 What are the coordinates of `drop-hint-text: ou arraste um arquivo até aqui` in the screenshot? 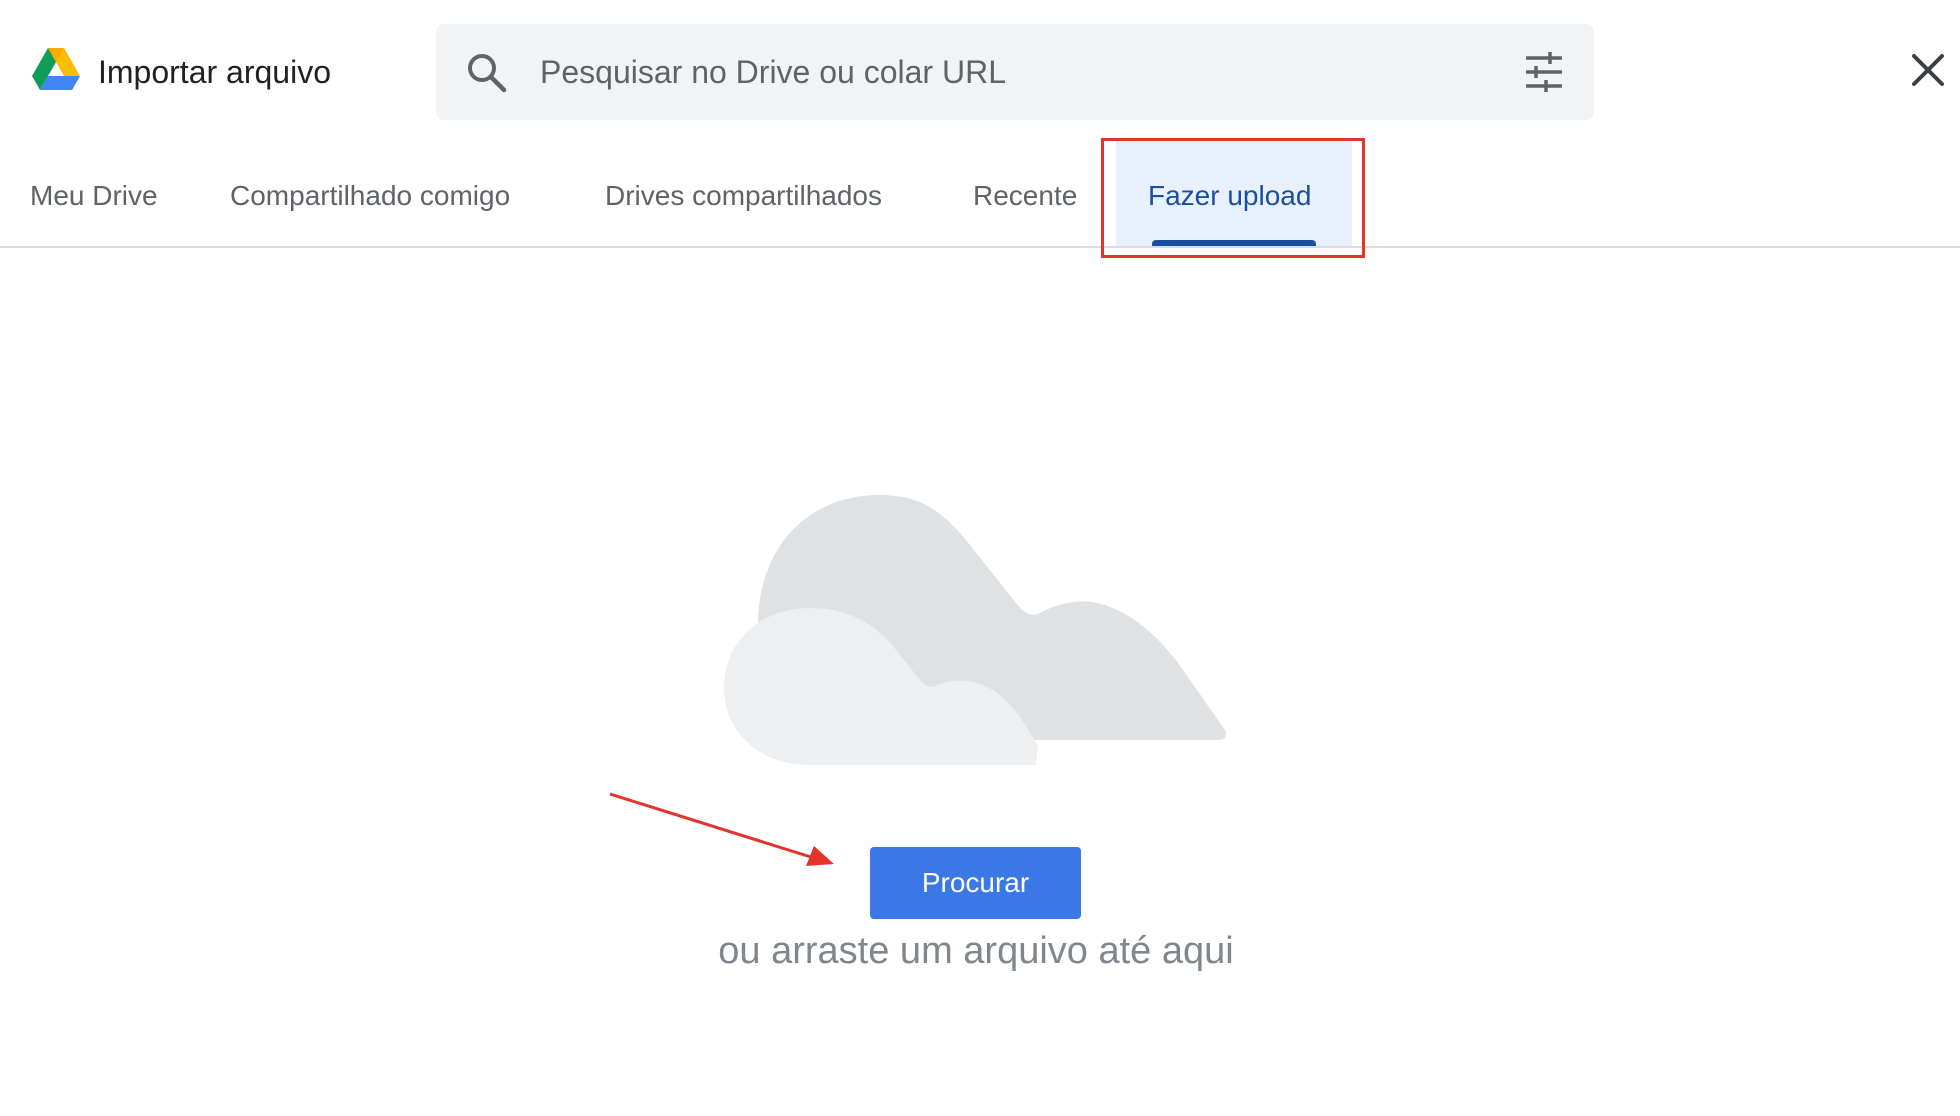 It's located at (976, 951).